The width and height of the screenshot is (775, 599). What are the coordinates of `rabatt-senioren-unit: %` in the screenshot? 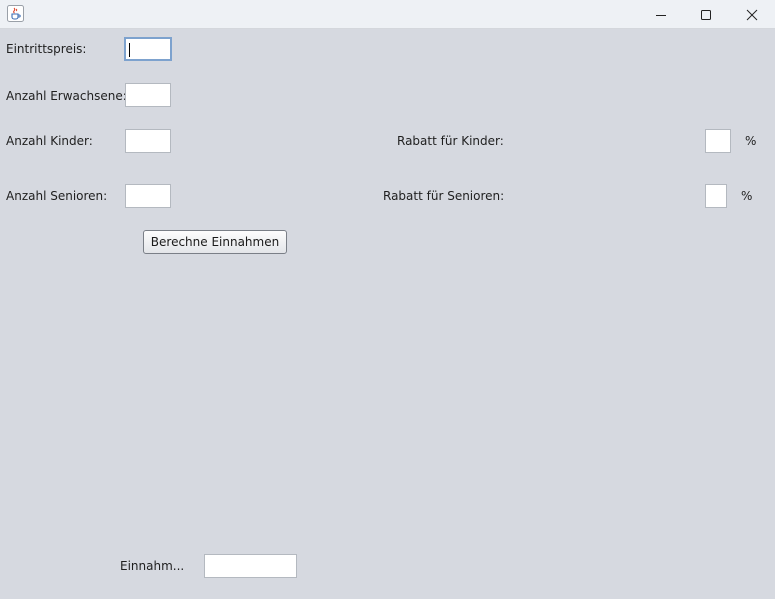 It's located at (747, 196).